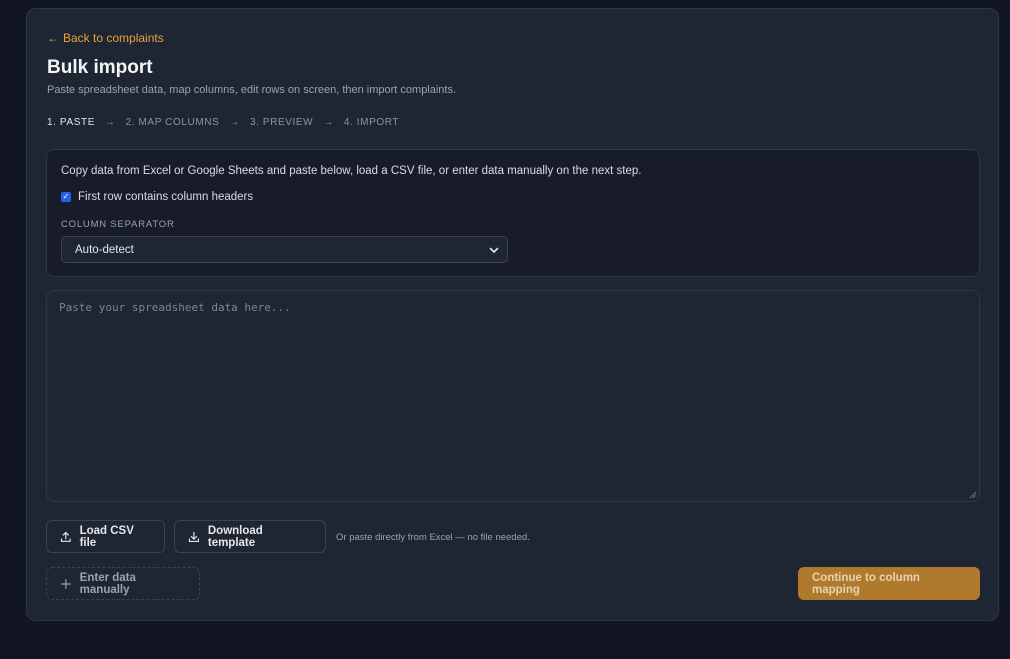 This screenshot has width=1010, height=659. What do you see at coordinates (281, 122) in the screenshot?
I see `step-preview: 3. PREVIEW` at bounding box center [281, 122].